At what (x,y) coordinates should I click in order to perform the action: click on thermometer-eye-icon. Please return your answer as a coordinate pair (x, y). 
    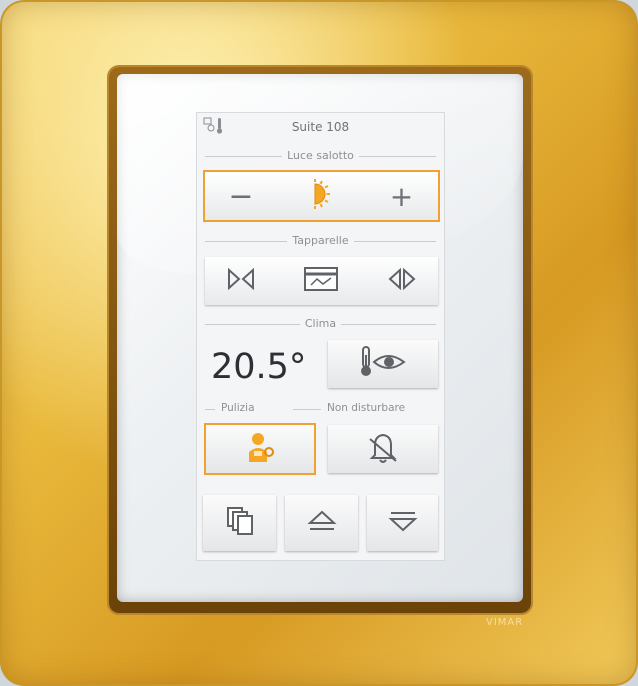
    Looking at the image, I should click on (383, 364).